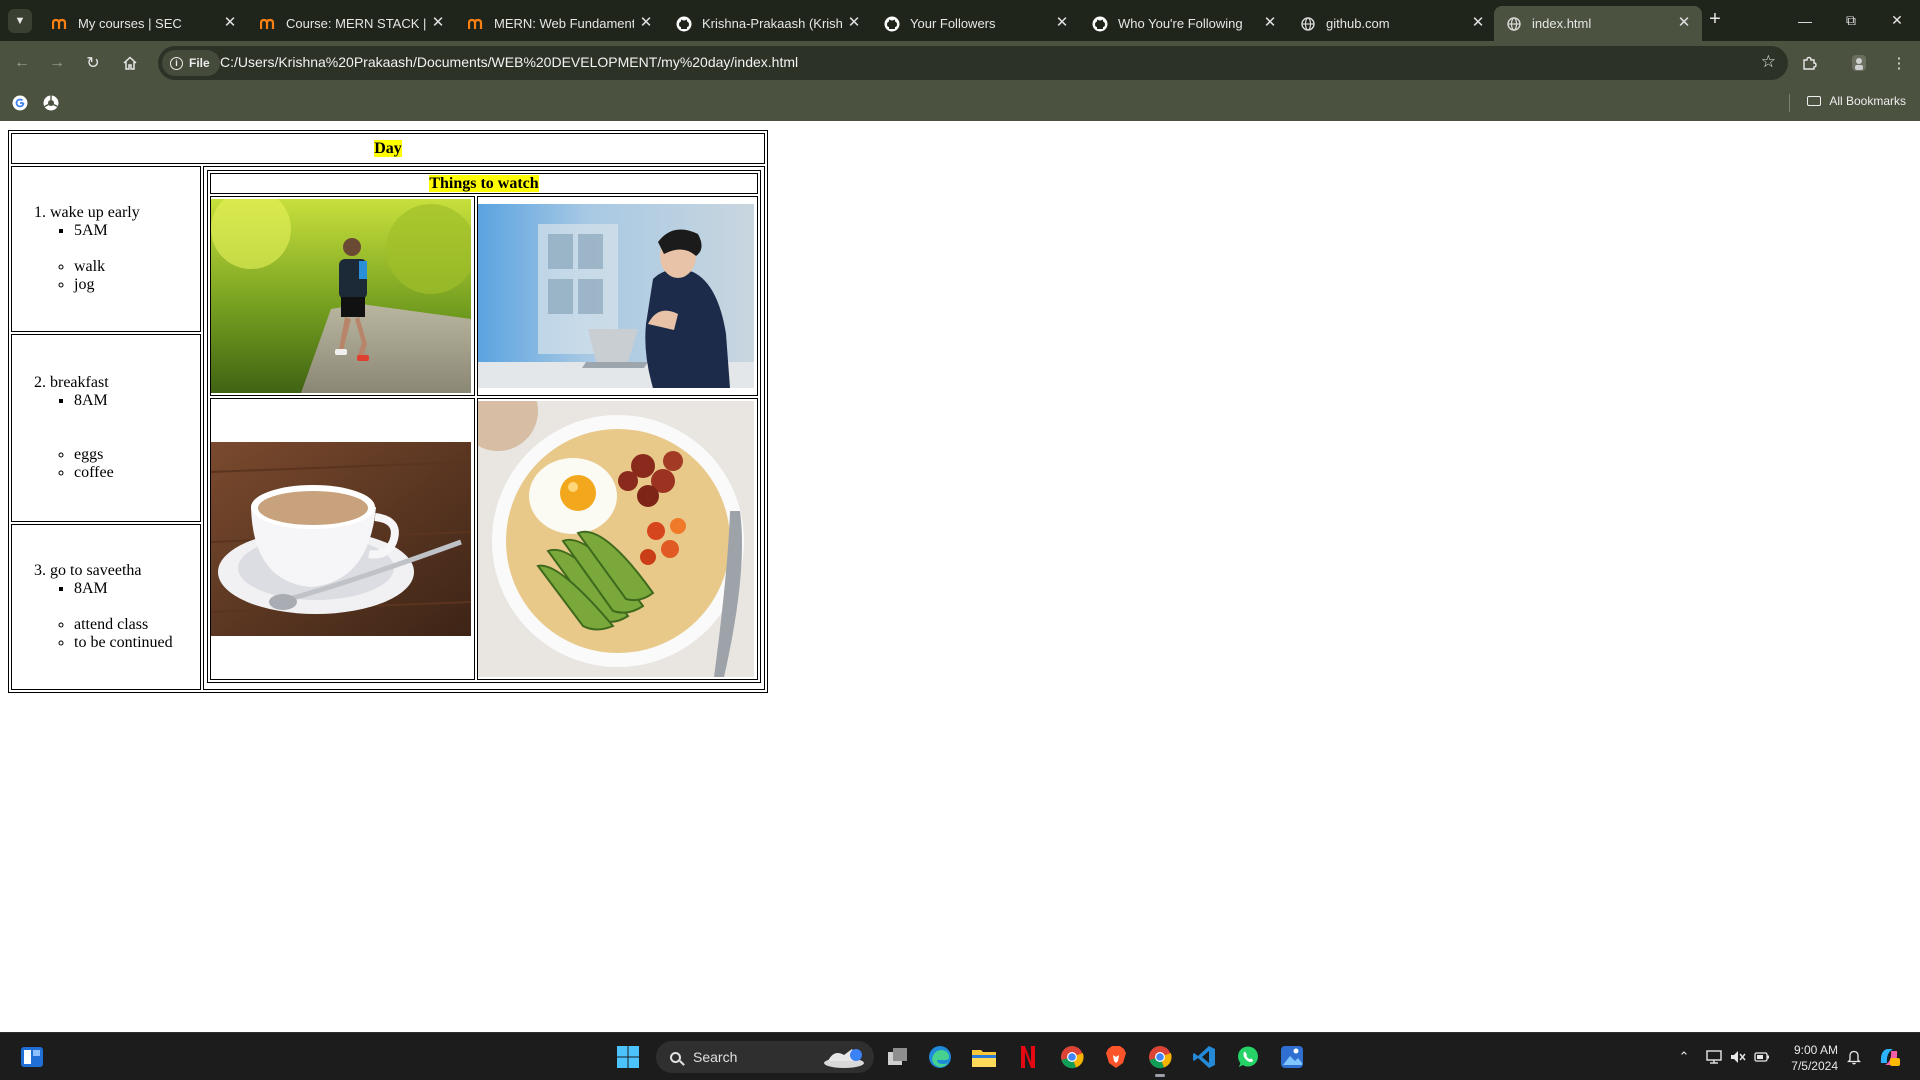  Describe the element at coordinates (1714, 1057) in the screenshot. I see `network-icon` at that location.